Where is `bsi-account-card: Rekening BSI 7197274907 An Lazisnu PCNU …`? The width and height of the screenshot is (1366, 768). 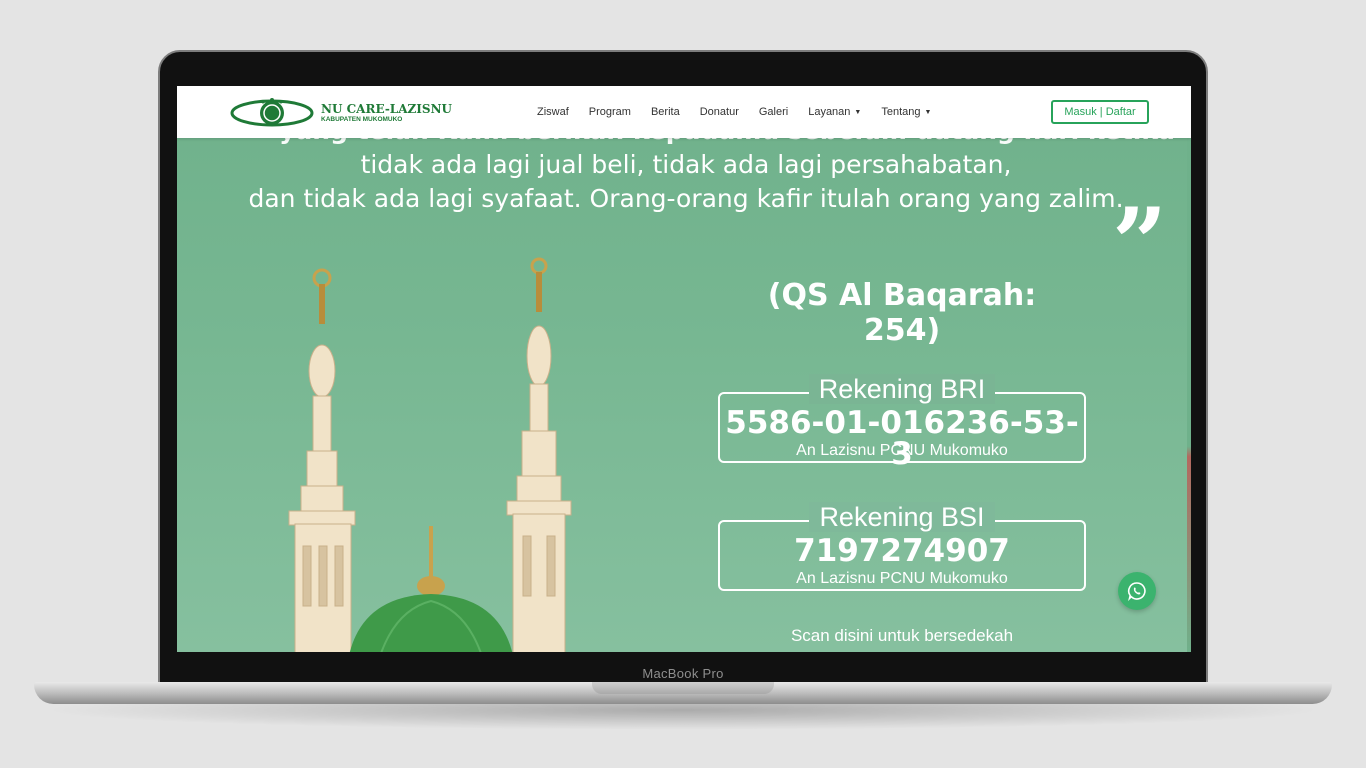
bsi-account-card: Rekening BSI 7197274907 An Lazisnu PCNU … is located at coordinates (902, 546).